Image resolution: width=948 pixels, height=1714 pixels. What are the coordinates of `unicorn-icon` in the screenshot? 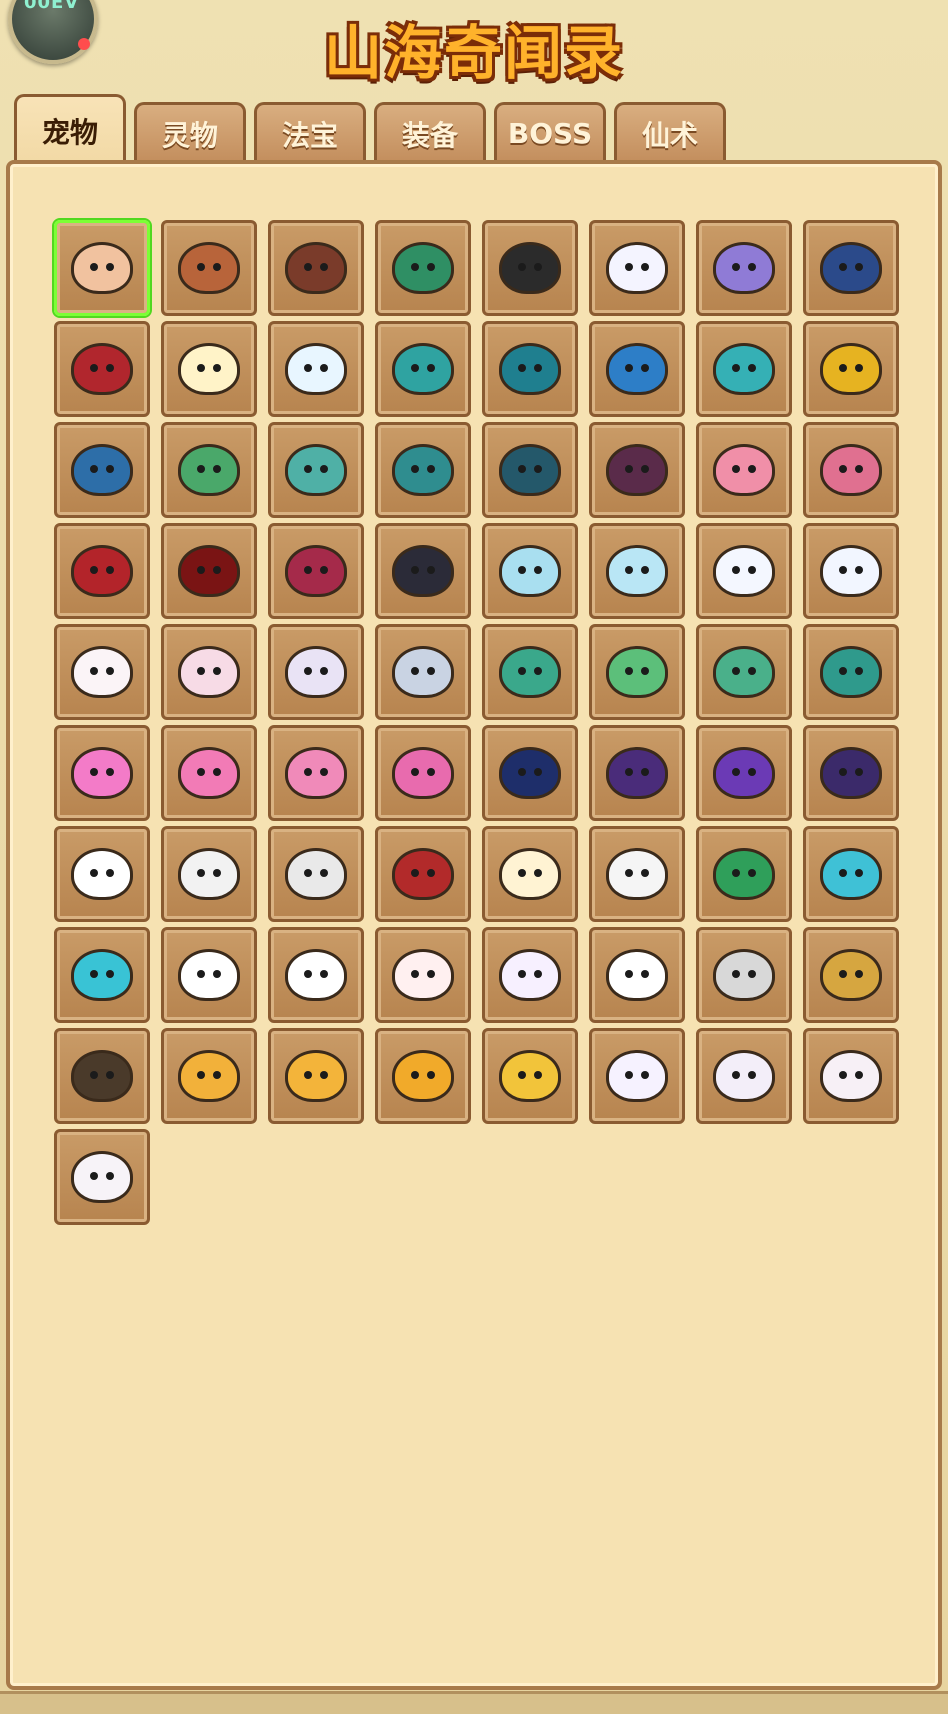 It's located at (744, 268).